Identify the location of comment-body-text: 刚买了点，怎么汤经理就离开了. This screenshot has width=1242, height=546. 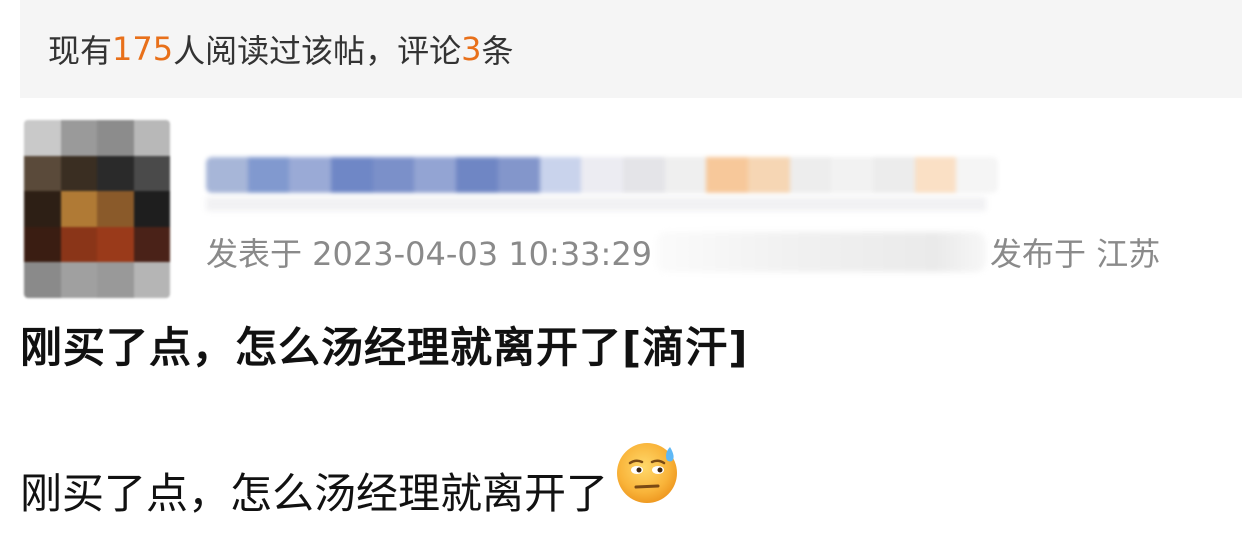
(314, 493).